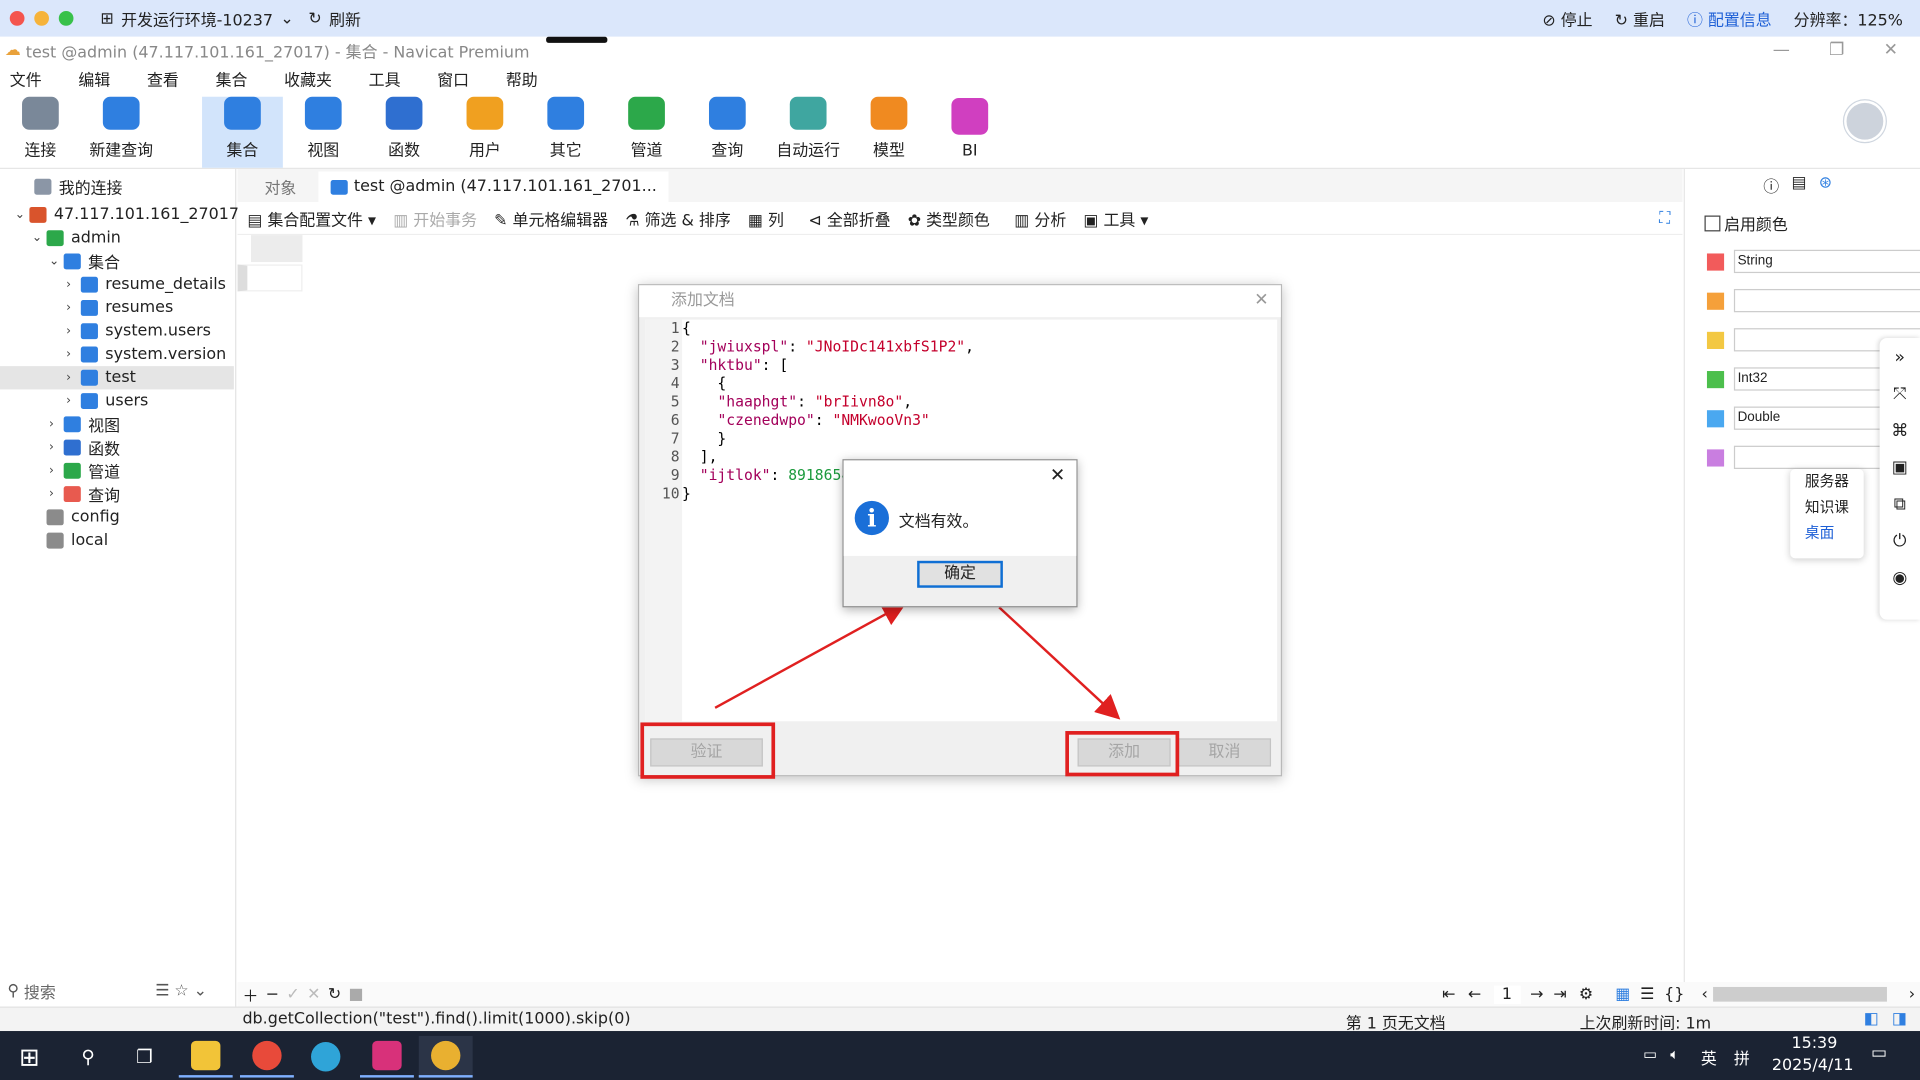  I want to click on network-icon: ▭, so click(1650, 1054).